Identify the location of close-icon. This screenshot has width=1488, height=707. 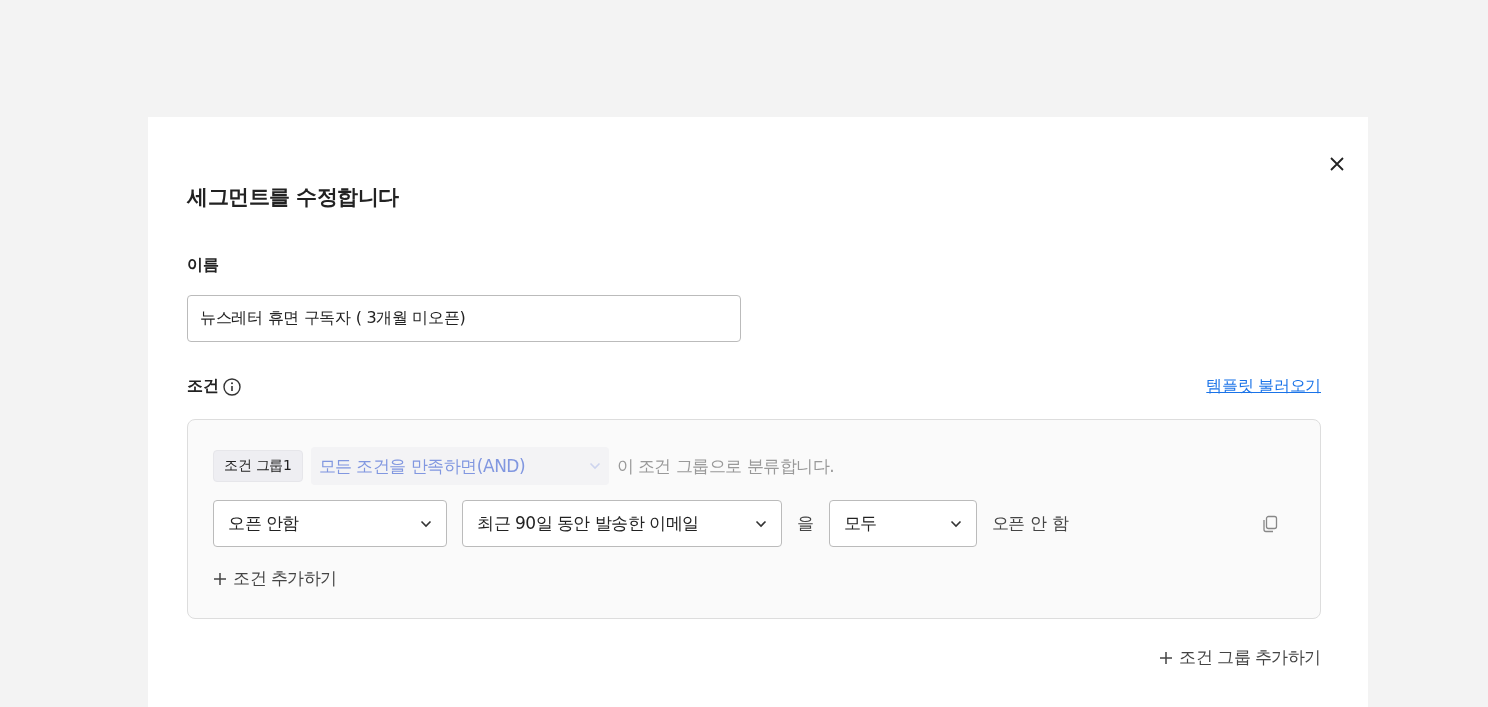
(1337, 164).